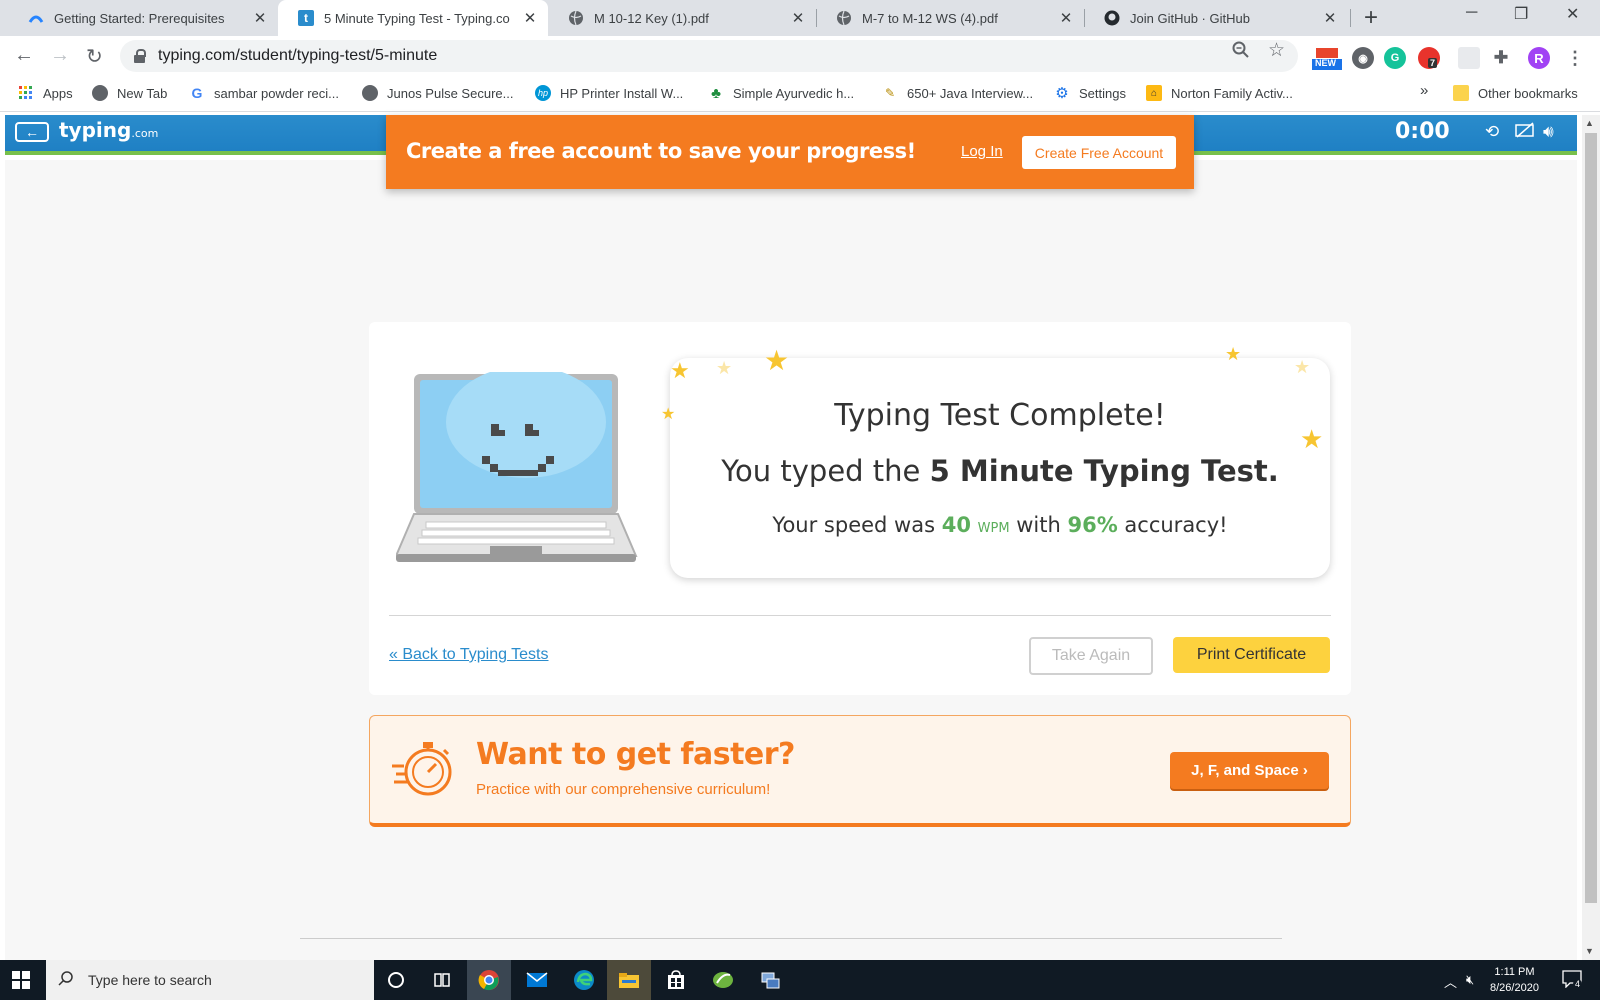 The height and width of the screenshot is (1000, 1600). I want to click on task-view-icon, so click(442, 980).